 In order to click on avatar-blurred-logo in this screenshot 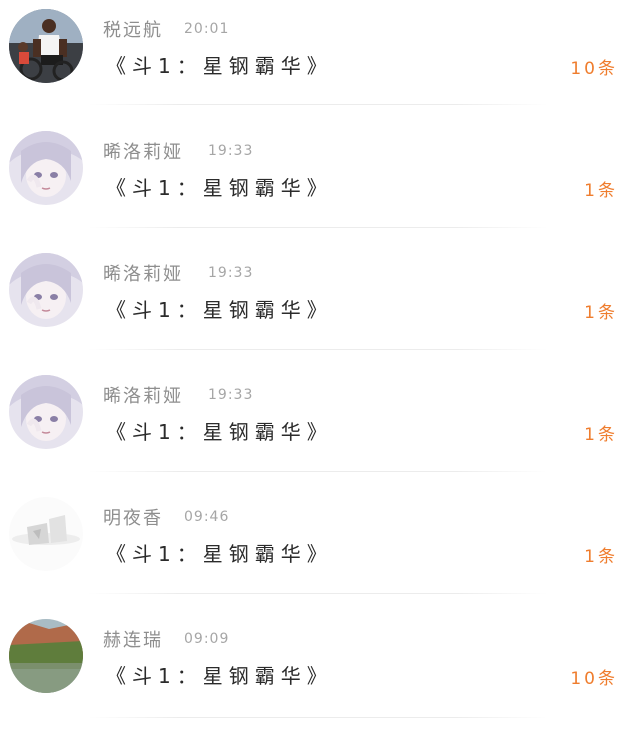, I will do `click(46, 534)`.